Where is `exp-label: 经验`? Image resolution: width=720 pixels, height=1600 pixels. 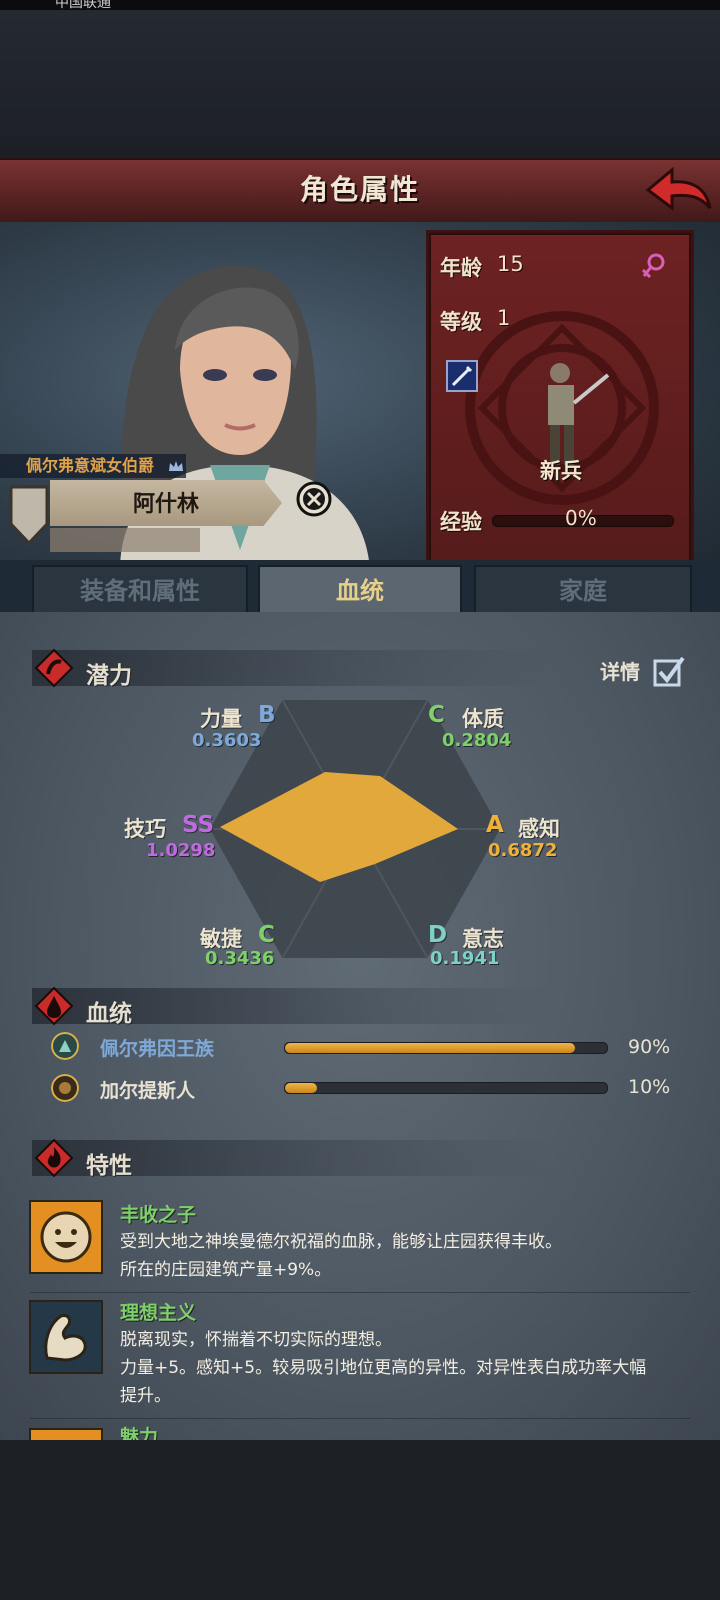
exp-label: 经验 is located at coordinates (461, 522).